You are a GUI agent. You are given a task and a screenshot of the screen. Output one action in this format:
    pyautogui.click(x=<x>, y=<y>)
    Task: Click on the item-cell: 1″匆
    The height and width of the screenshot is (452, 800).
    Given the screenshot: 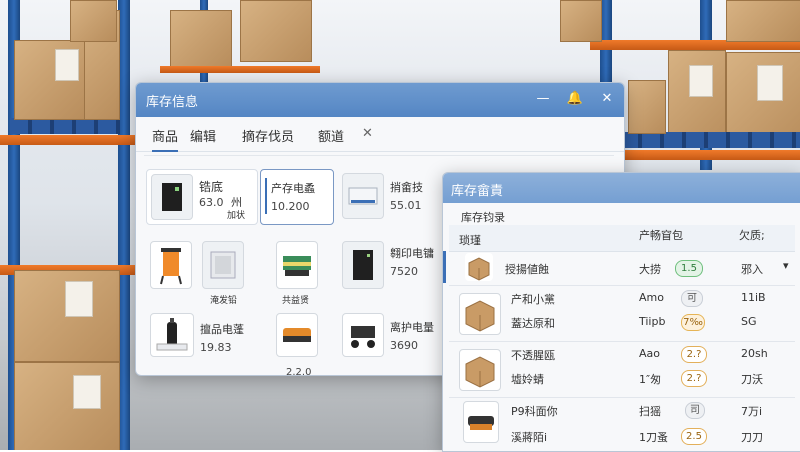 What is the action you would take?
    pyautogui.click(x=650, y=379)
    